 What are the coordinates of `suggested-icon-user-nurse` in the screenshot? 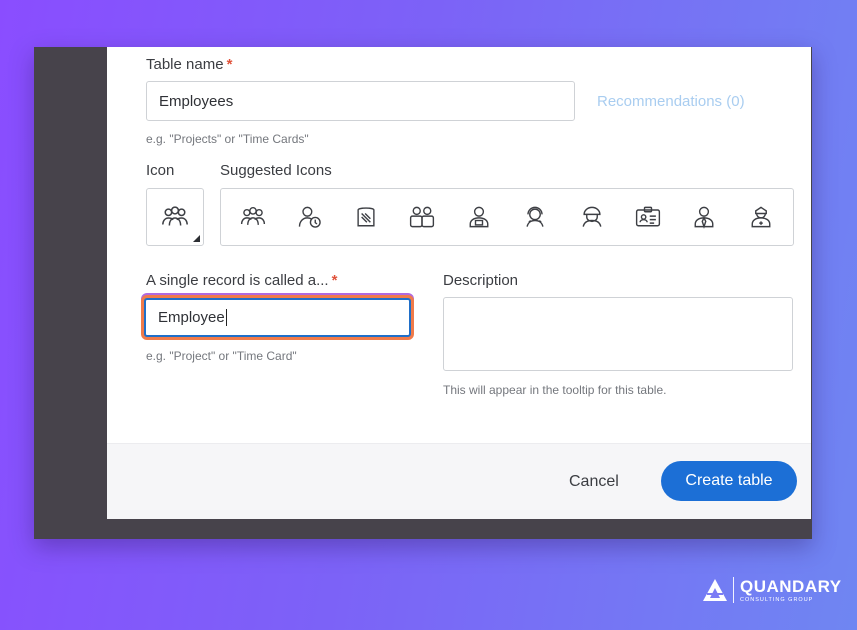 It's located at (761, 217).